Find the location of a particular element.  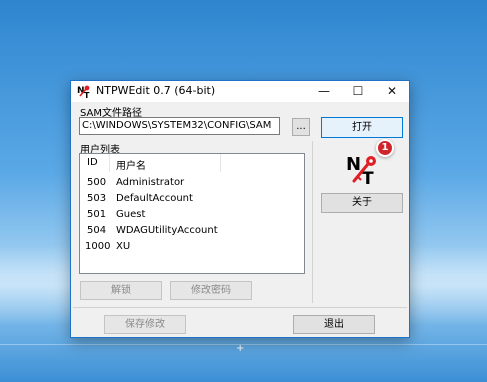

horizontal-divider is located at coordinates (240, 307).